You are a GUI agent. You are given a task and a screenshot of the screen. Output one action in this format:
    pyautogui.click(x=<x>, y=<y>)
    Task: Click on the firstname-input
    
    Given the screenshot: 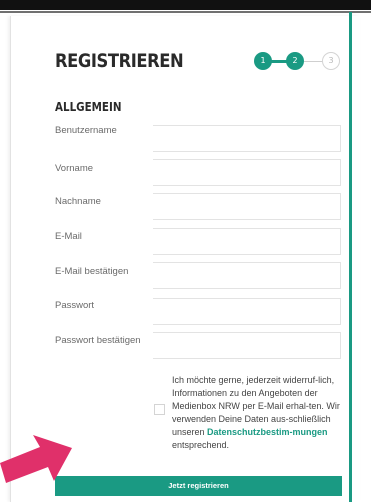 What is the action you would take?
    pyautogui.click(x=247, y=172)
    